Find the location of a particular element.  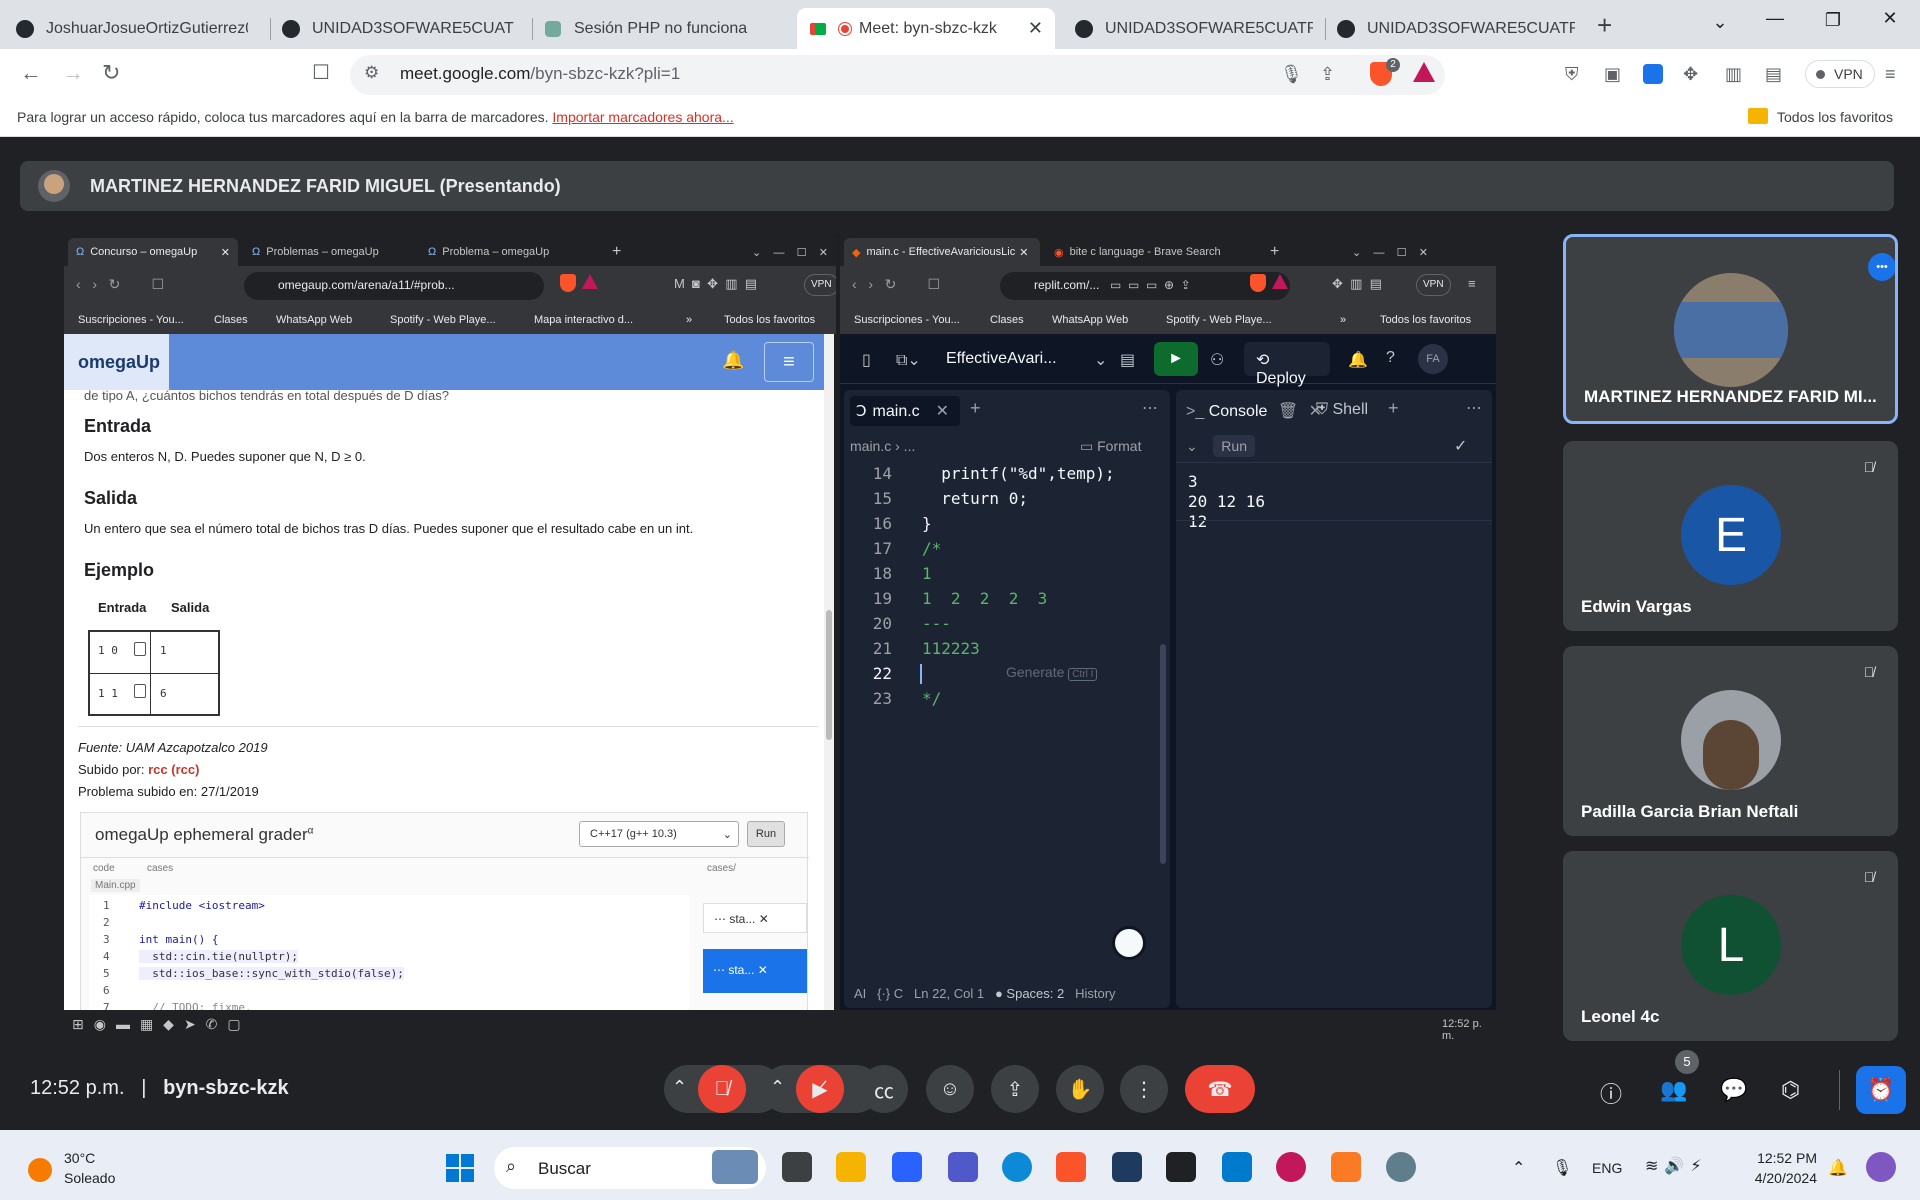

all-favorites-button: Todos los favoritos is located at coordinates (1835, 117).